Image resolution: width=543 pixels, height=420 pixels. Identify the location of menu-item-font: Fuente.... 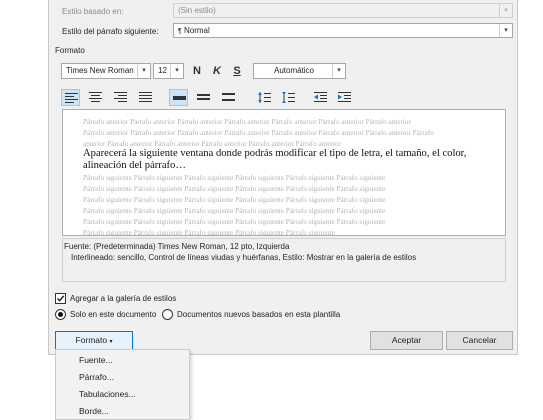
(96, 360).